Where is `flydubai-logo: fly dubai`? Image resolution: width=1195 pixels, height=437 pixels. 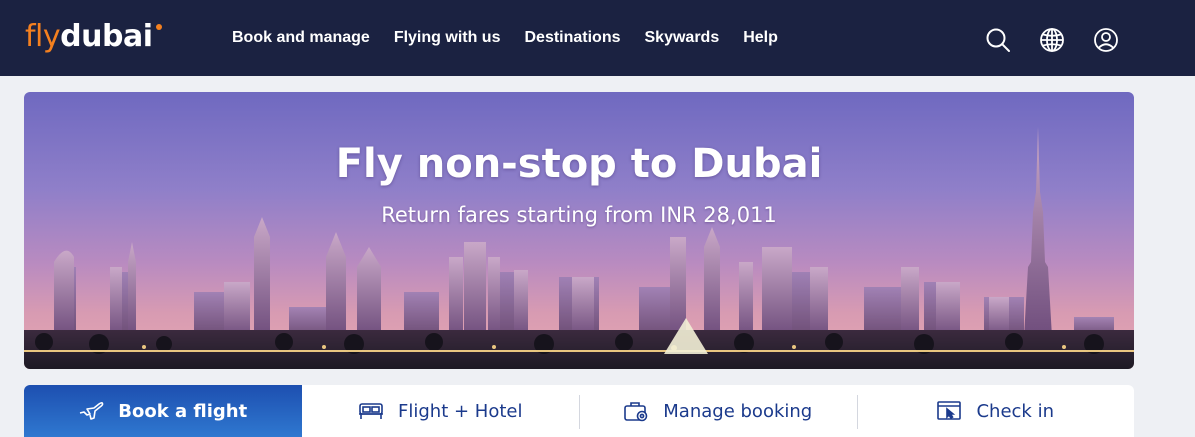 flydubai-logo: fly dubai is located at coordinates (93, 39).